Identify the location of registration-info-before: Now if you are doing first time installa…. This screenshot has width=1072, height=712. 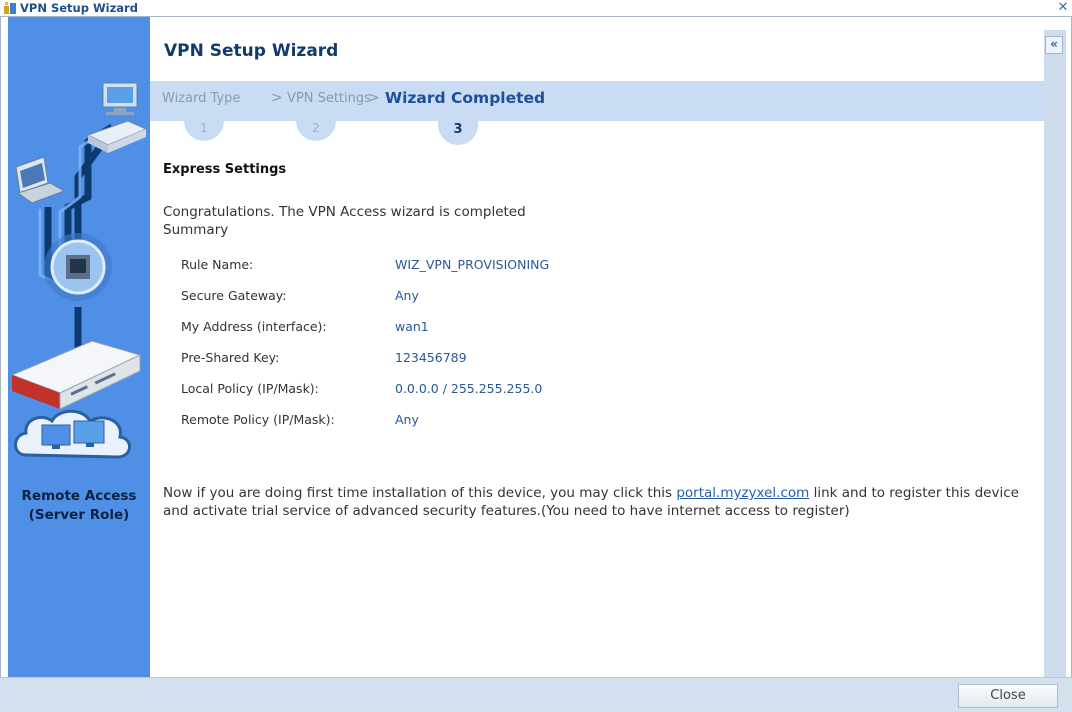
(420, 493).